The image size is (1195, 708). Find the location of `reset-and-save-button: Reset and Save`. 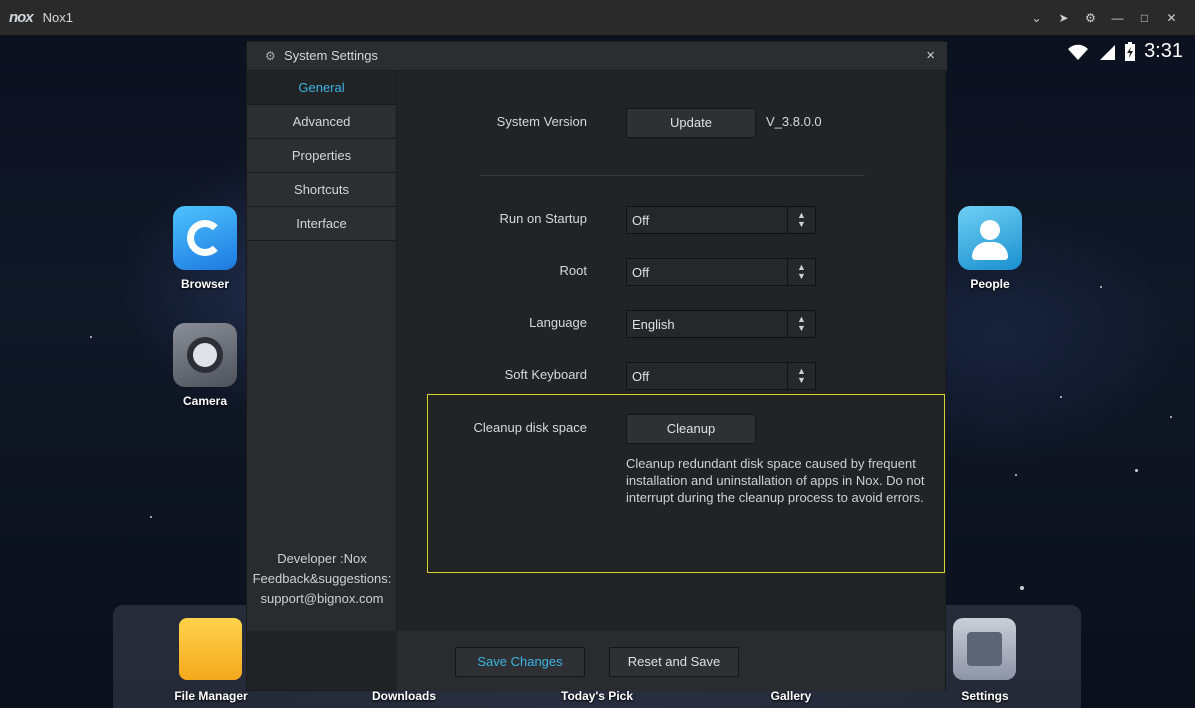

reset-and-save-button: Reset and Save is located at coordinates (674, 662).